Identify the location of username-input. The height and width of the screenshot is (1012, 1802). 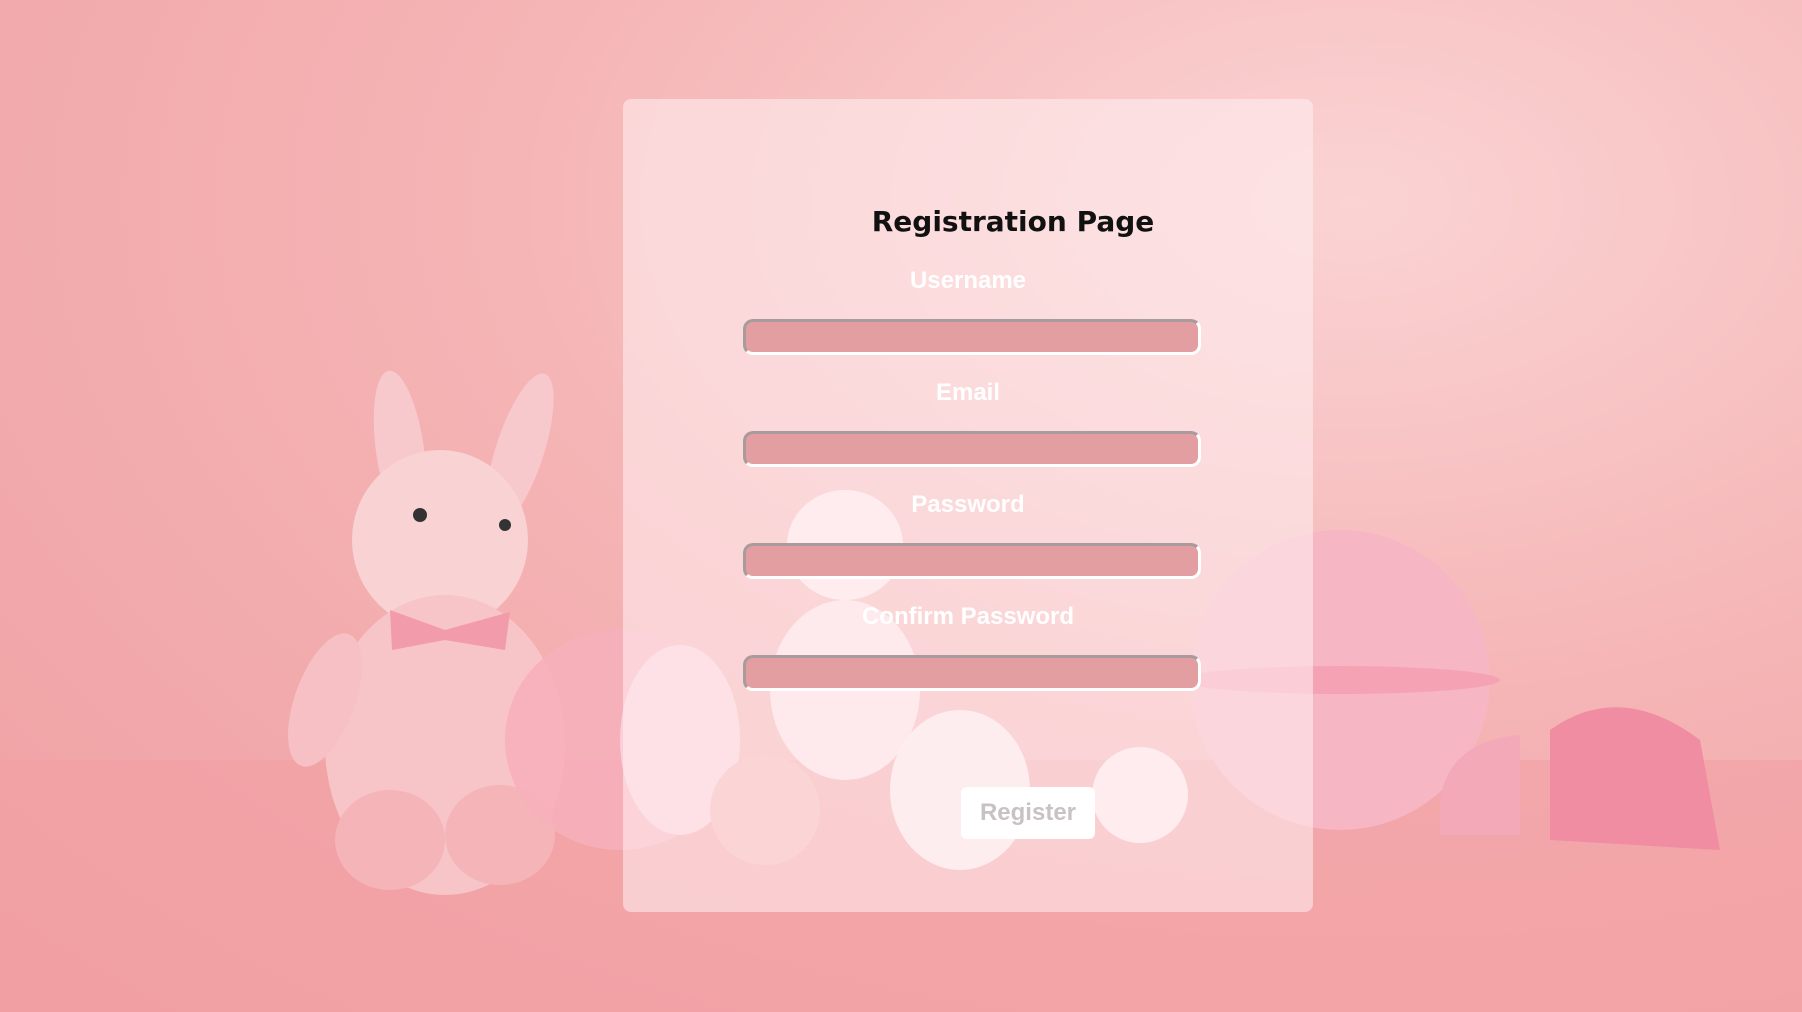
(972, 337).